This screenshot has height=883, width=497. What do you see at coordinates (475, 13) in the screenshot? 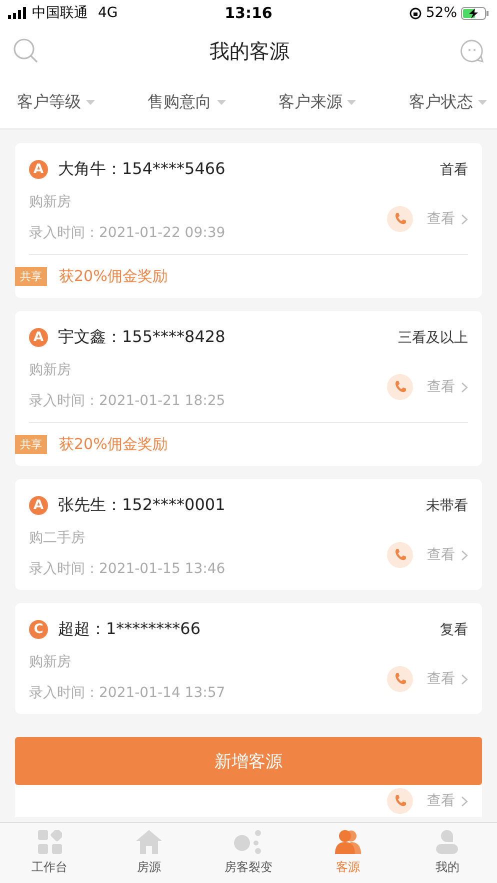
I see `battery-charging-icon` at bounding box center [475, 13].